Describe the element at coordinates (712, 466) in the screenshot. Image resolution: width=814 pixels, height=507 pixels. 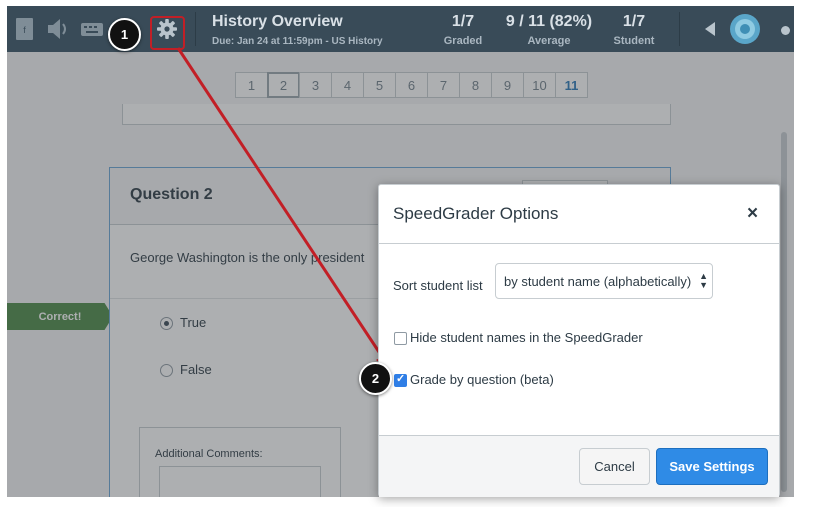
I see `save-settings-button: Save Settings` at that location.